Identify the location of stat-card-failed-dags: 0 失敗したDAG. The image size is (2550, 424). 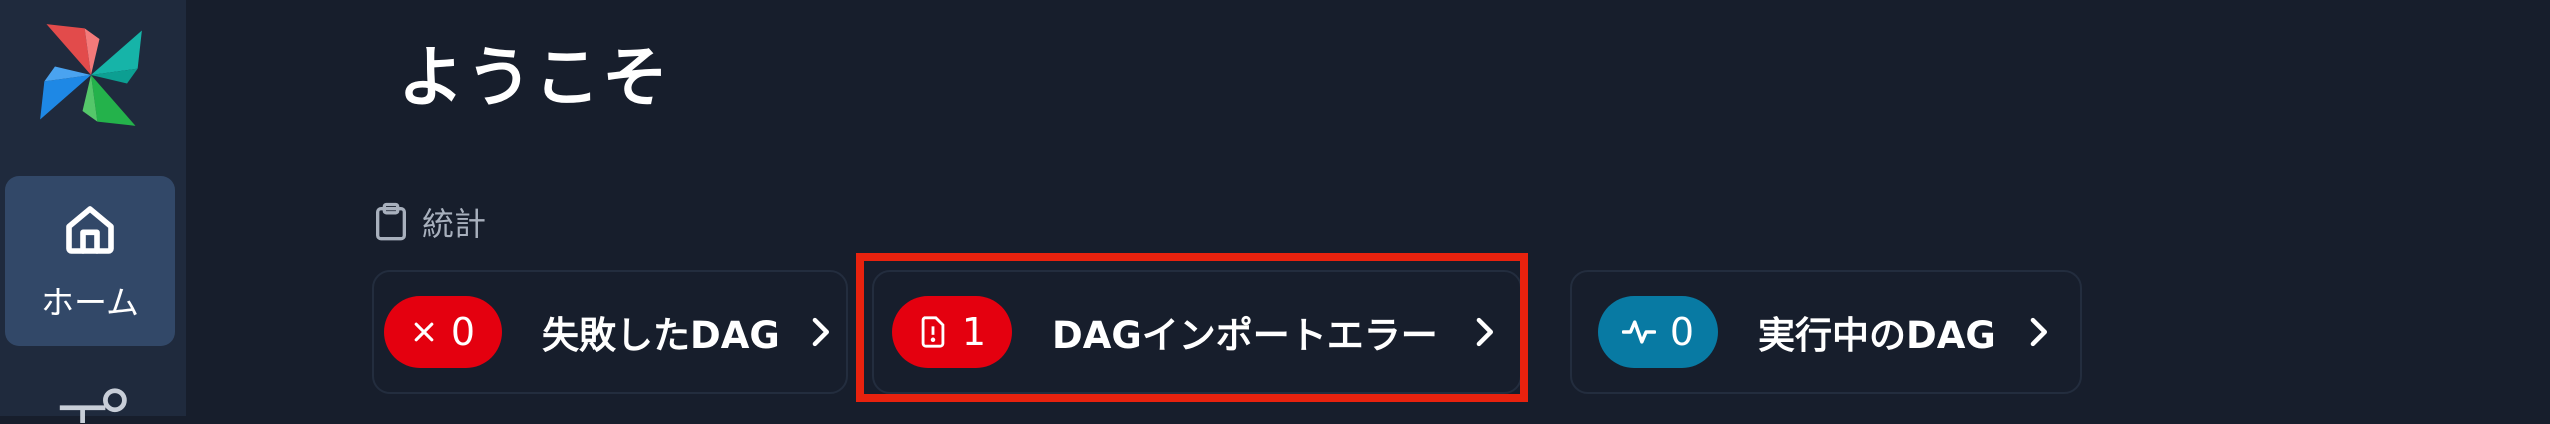
(610, 332).